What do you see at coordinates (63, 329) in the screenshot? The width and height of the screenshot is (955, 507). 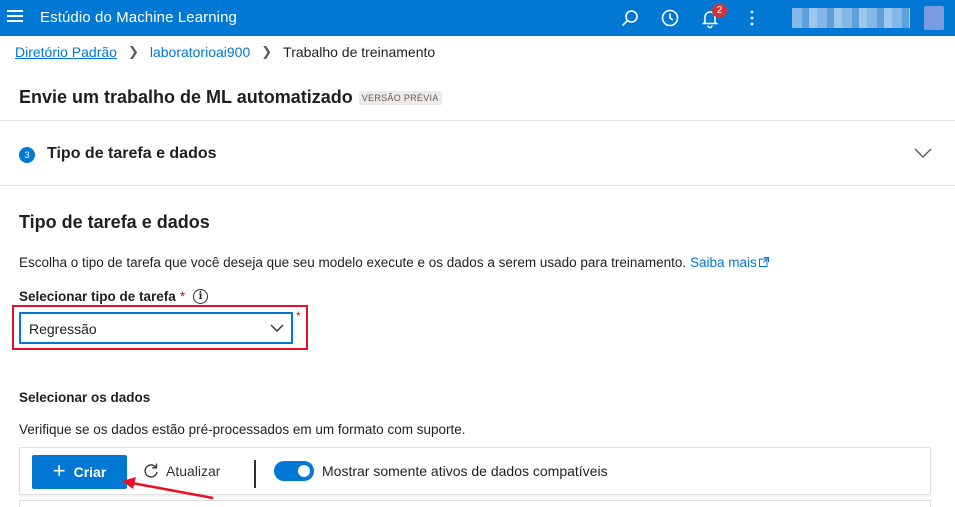 I see `task-type-value: Regressão` at bounding box center [63, 329].